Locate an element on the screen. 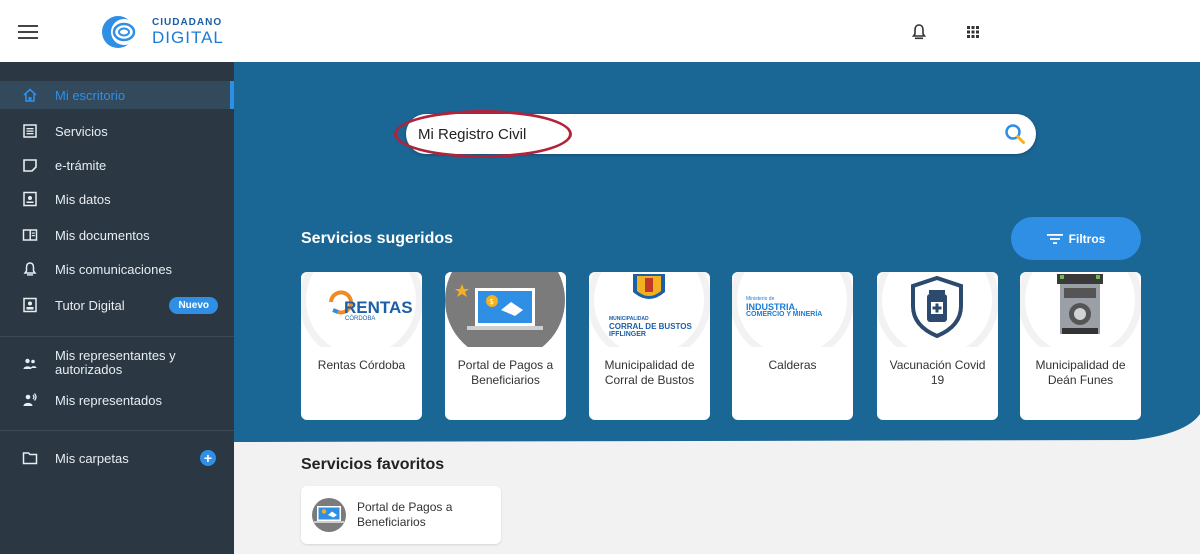 The height and width of the screenshot is (554, 1200). rentas-logo-sub: CÓRDOBA is located at coordinates (360, 319).